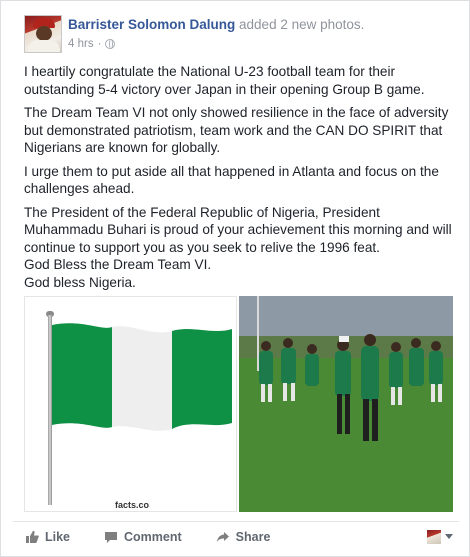 The height and width of the screenshot is (557, 470). What do you see at coordinates (151, 24) in the screenshot?
I see `author-name-link: Barrister Solomon Dalung` at bounding box center [151, 24].